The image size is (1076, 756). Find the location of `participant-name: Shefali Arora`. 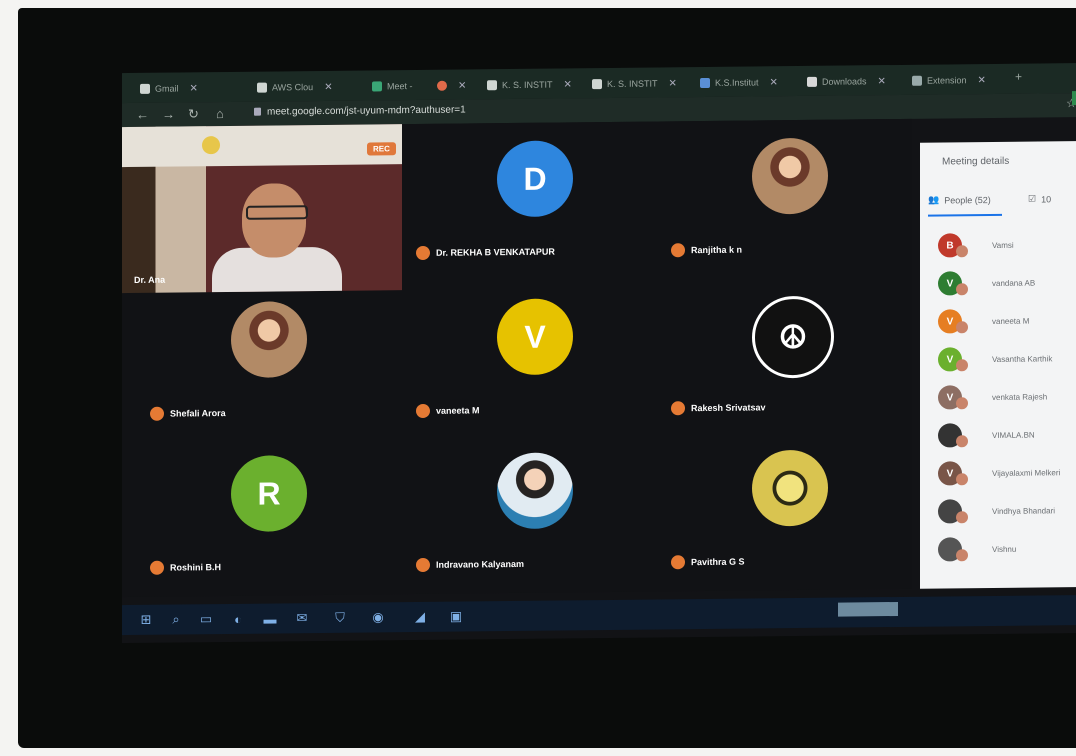

participant-name: Shefali Arora is located at coordinates (188, 413).